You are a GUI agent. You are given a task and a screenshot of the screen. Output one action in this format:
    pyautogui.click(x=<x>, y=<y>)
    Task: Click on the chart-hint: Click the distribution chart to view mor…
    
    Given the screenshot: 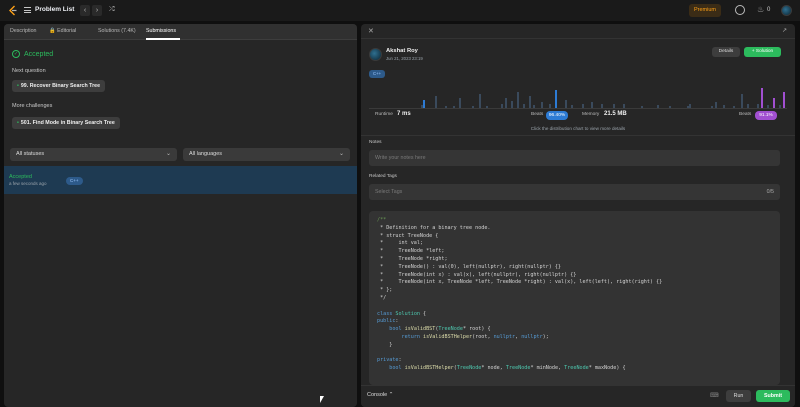 What is the action you would take?
    pyautogui.click(x=578, y=128)
    